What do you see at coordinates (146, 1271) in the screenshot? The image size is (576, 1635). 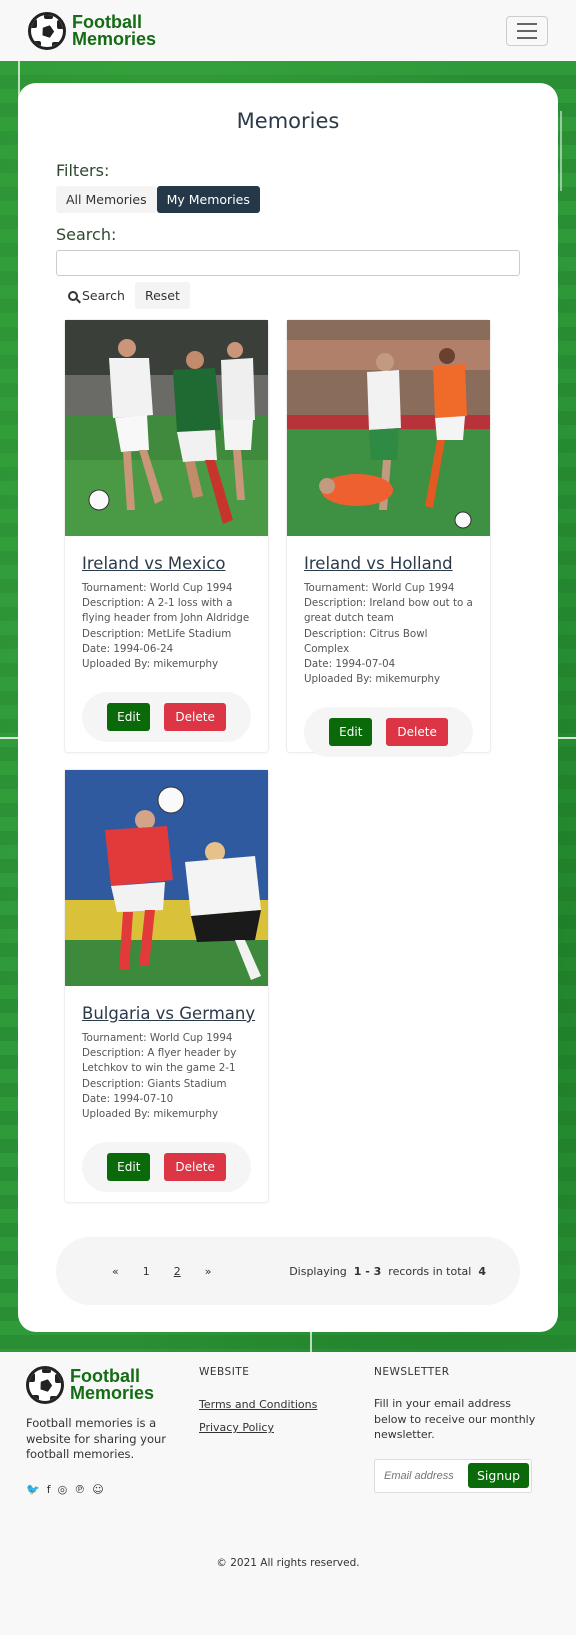 I see `page-link-1: 1` at bounding box center [146, 1271].